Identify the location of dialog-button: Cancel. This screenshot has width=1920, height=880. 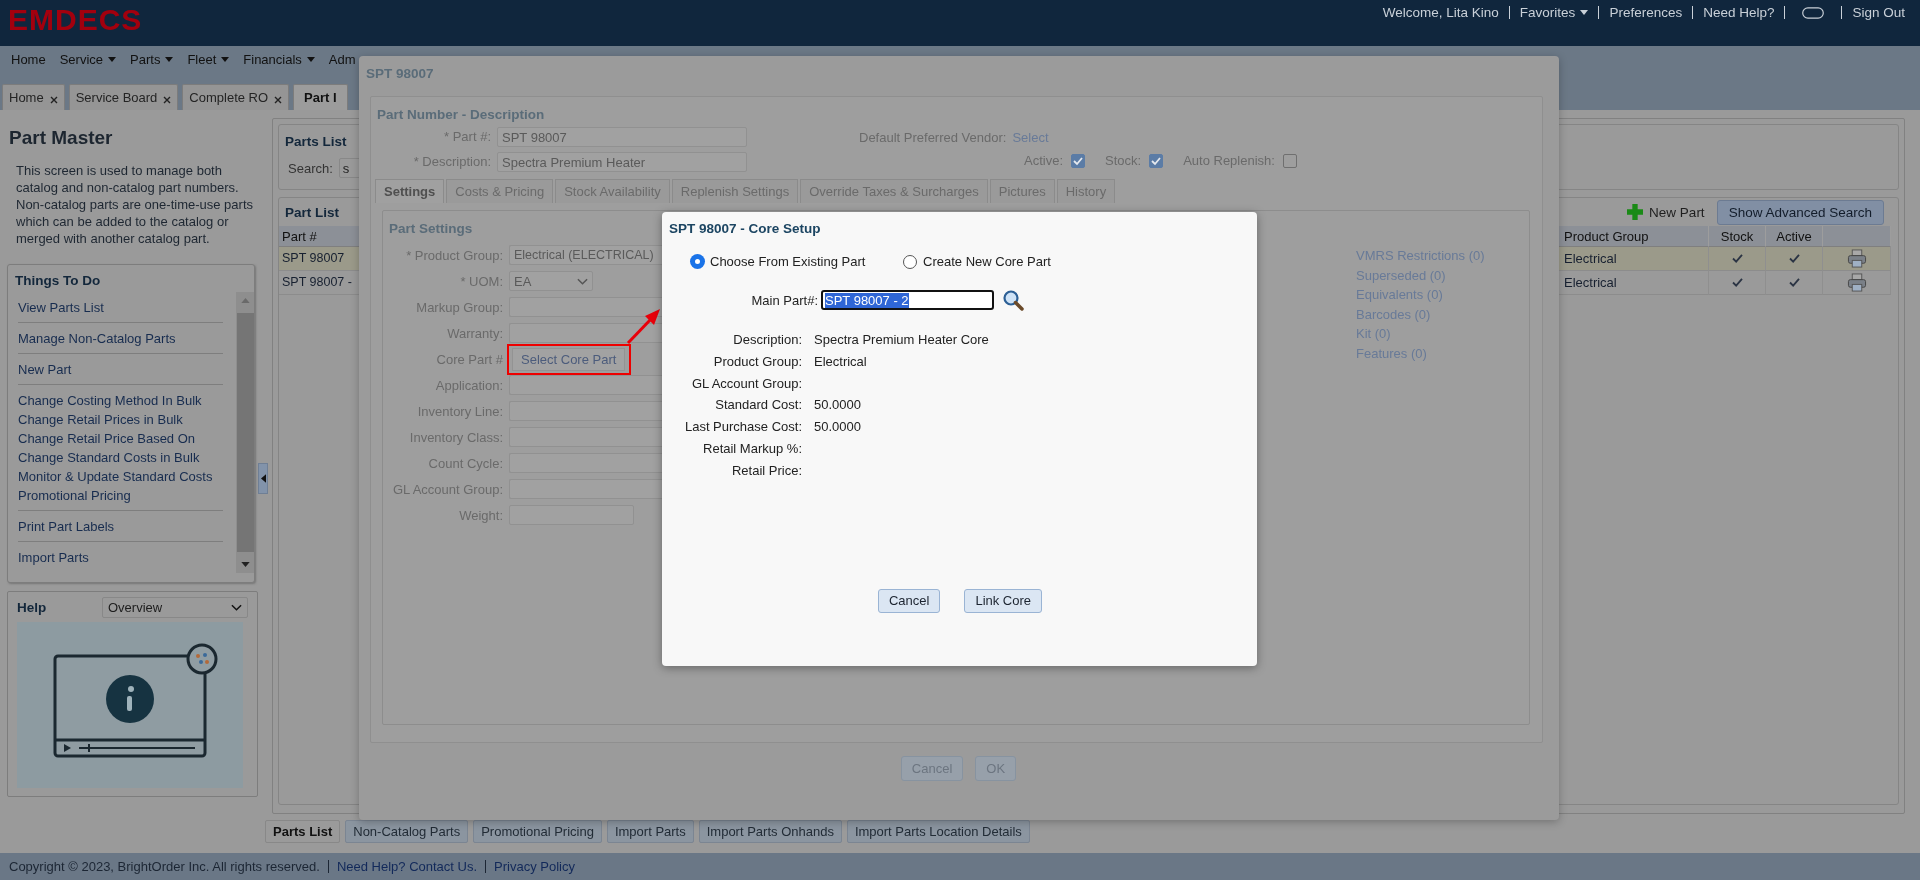
(909, 600).